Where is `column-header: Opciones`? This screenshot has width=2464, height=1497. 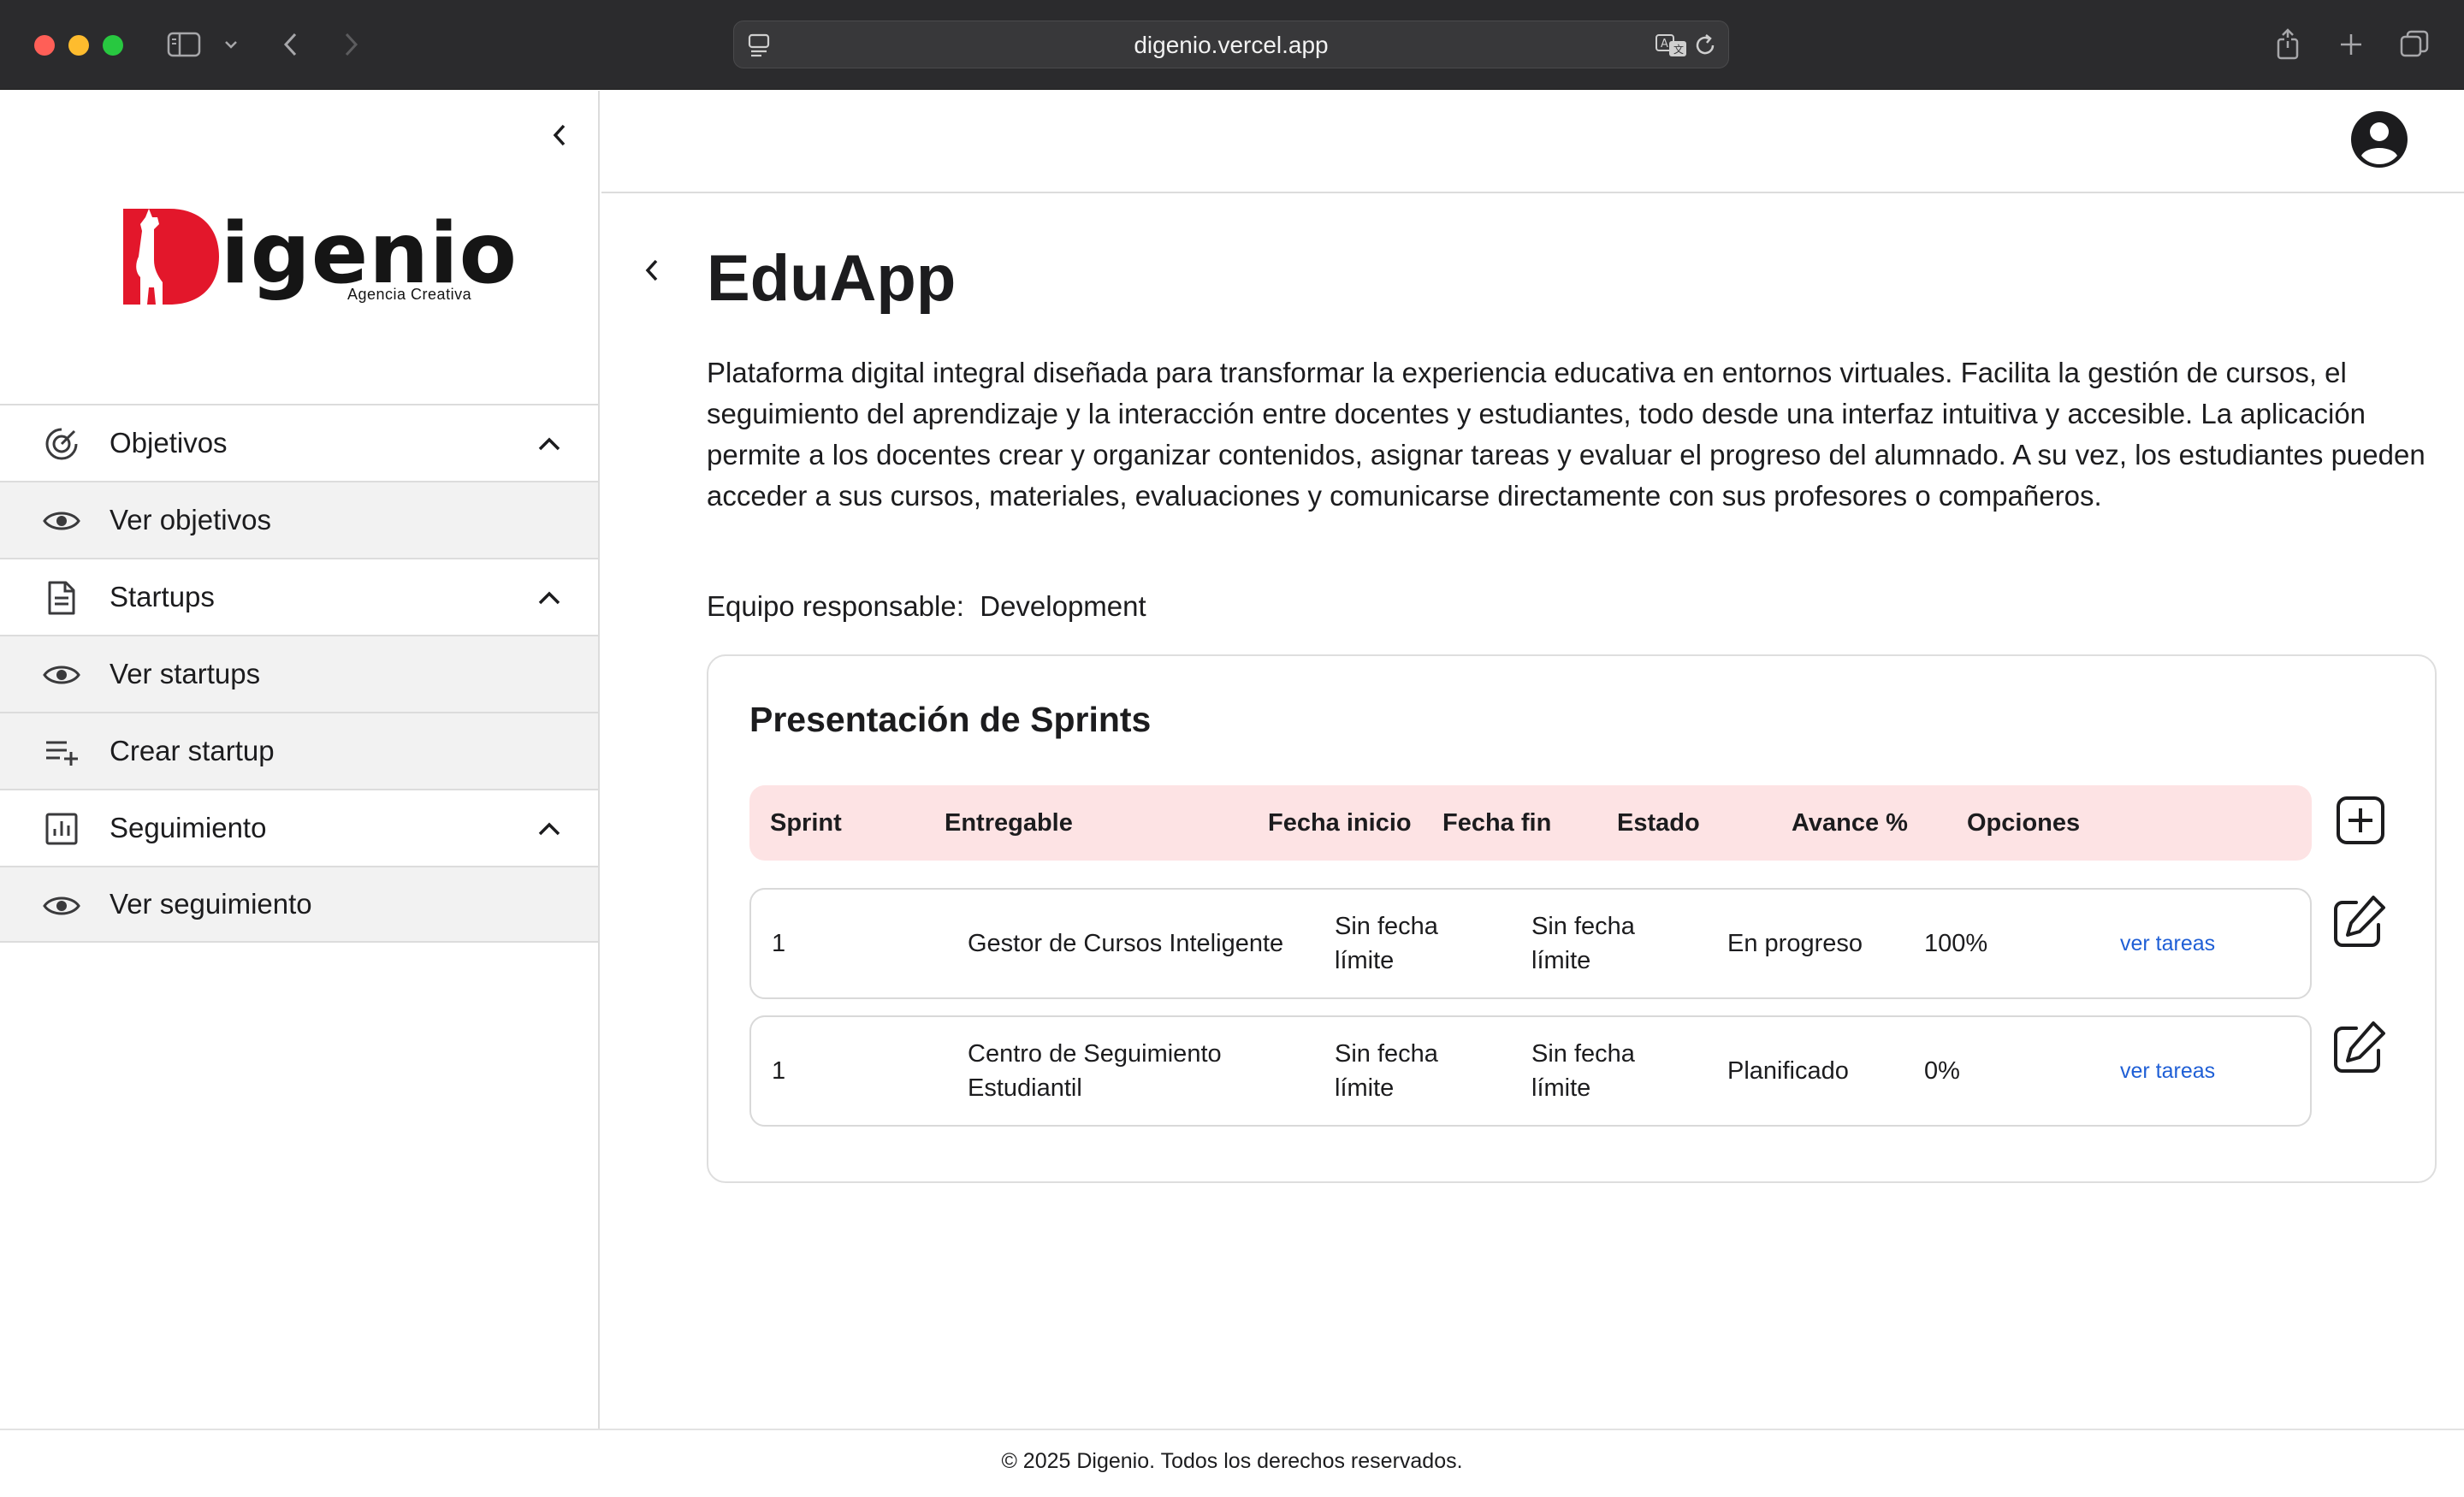 column-header: Opciones is located at coordinates (2024, 823).